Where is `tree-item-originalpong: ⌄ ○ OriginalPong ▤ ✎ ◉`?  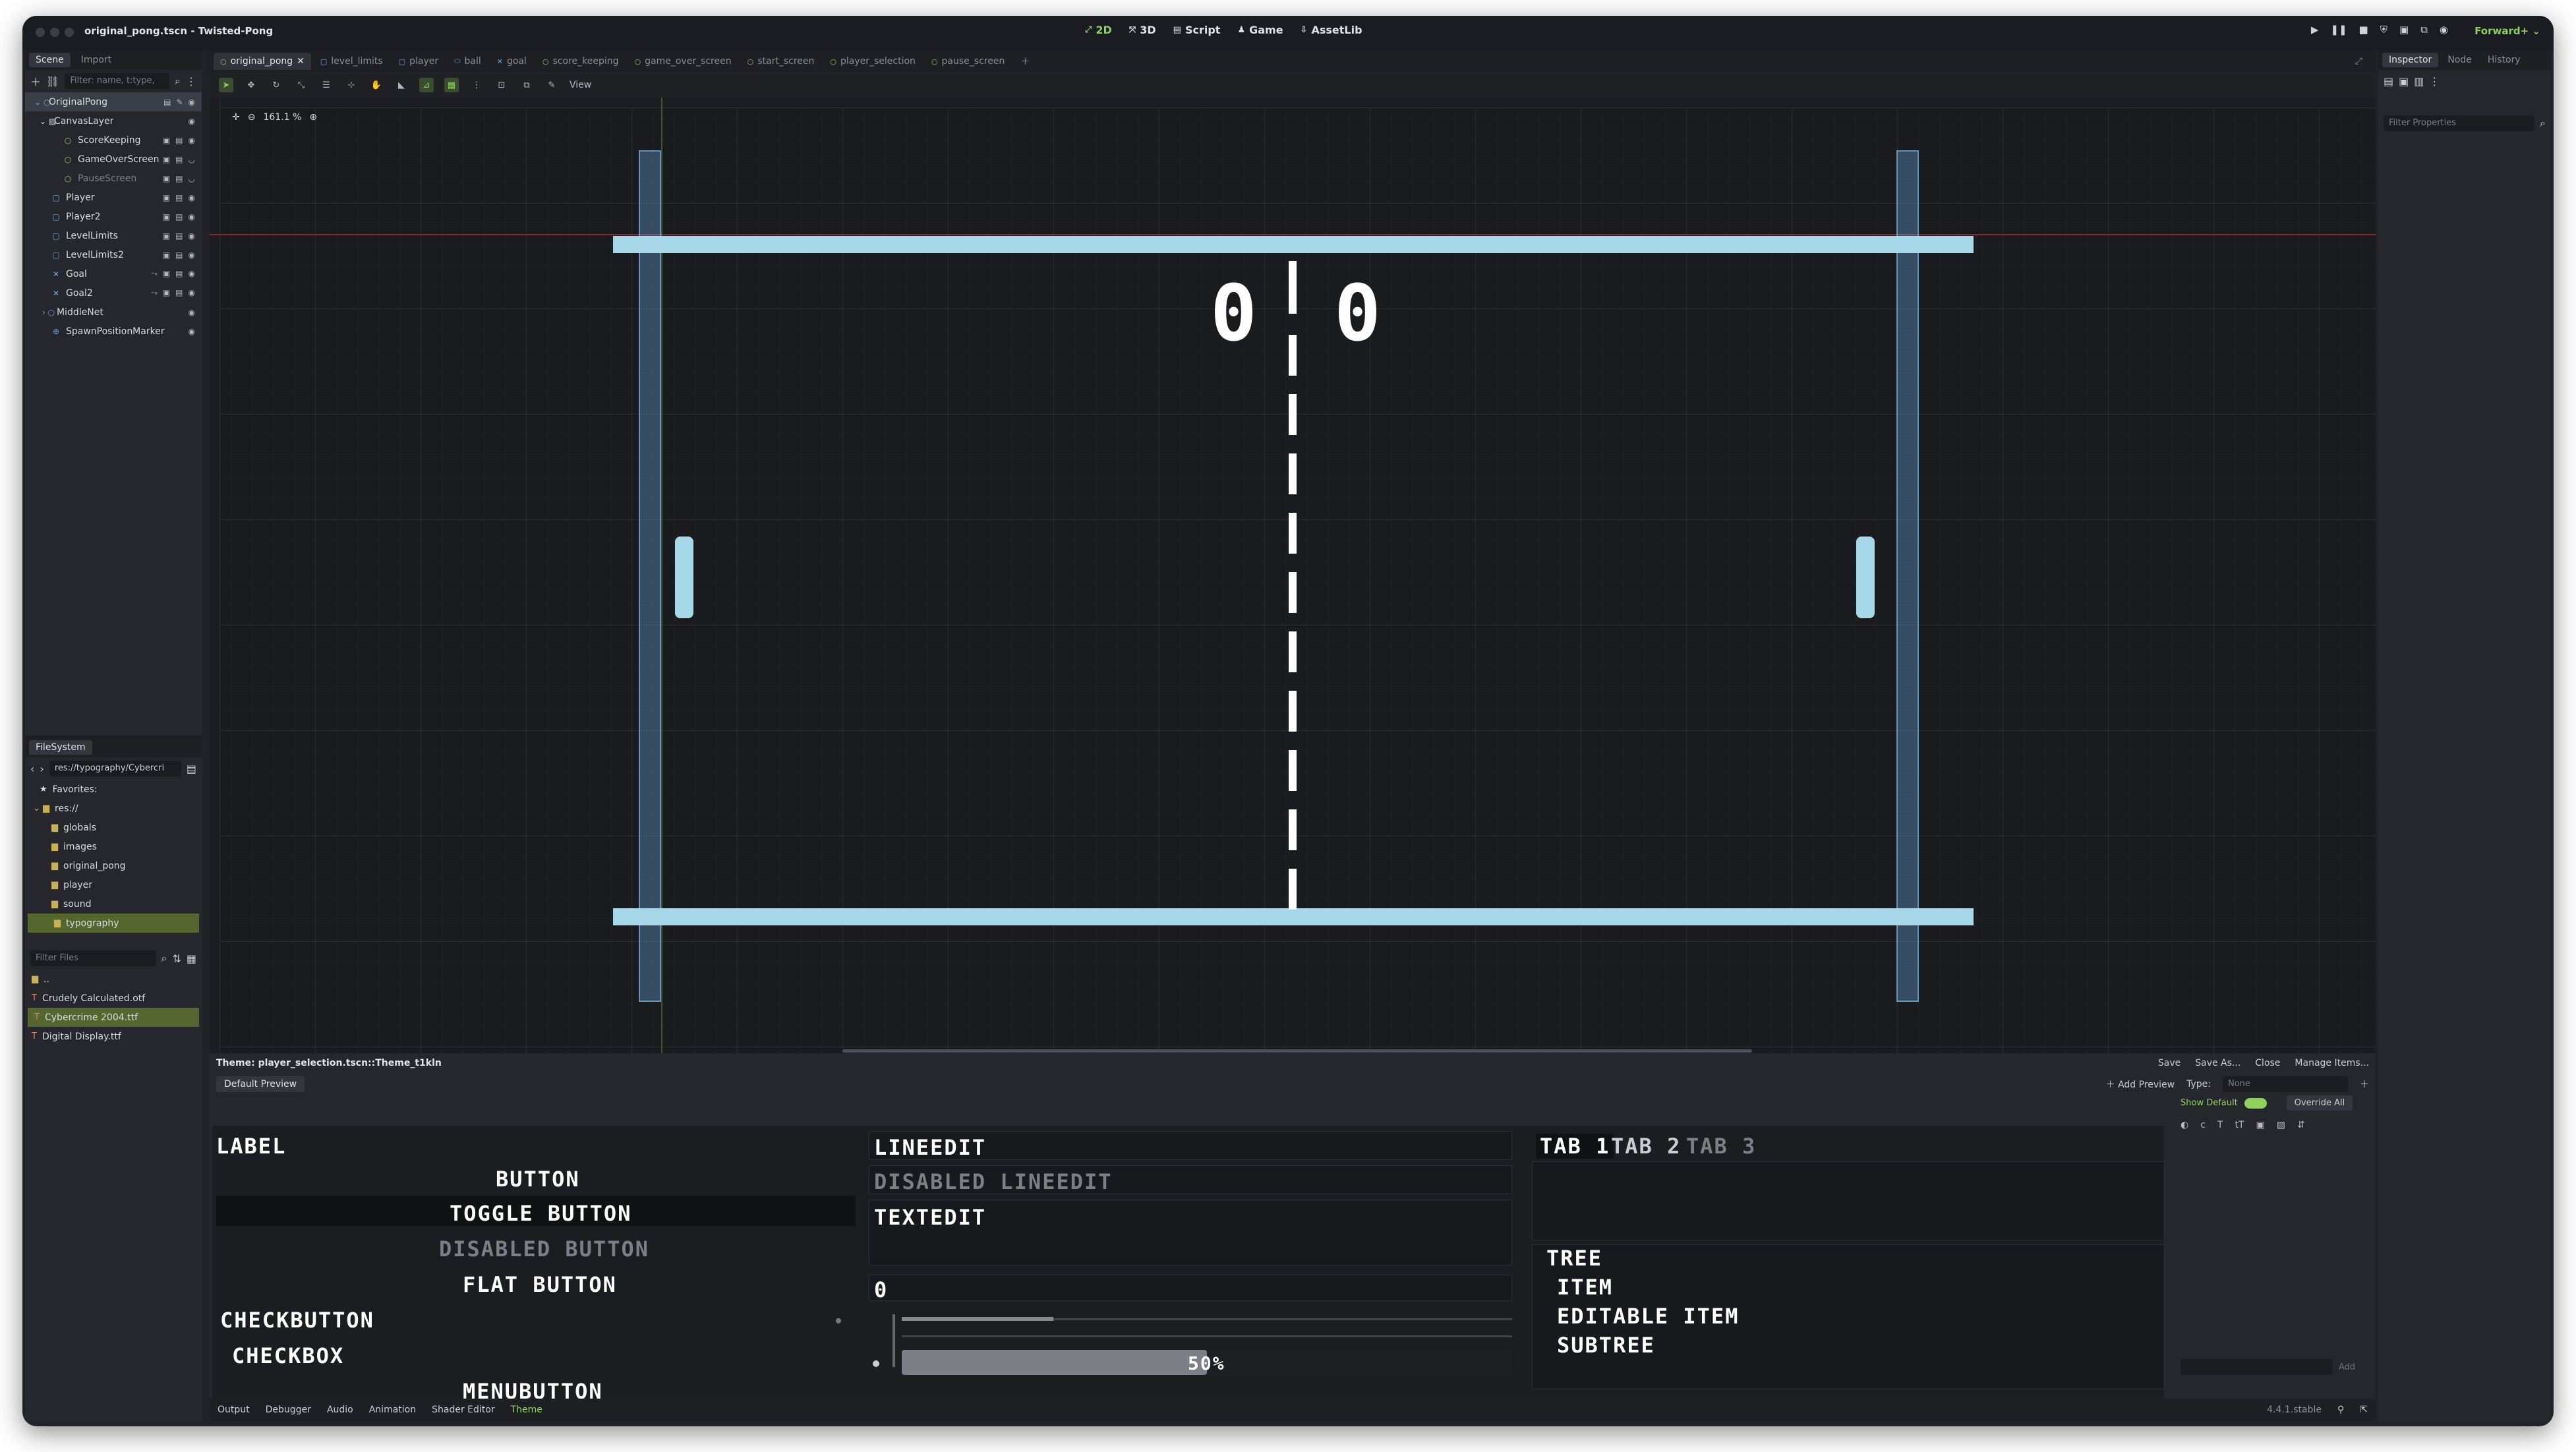 tree-item-originalpong: ⌄ ○ OriginalPong ▤ ✎ ◉ is located at coordinates (114, 101).